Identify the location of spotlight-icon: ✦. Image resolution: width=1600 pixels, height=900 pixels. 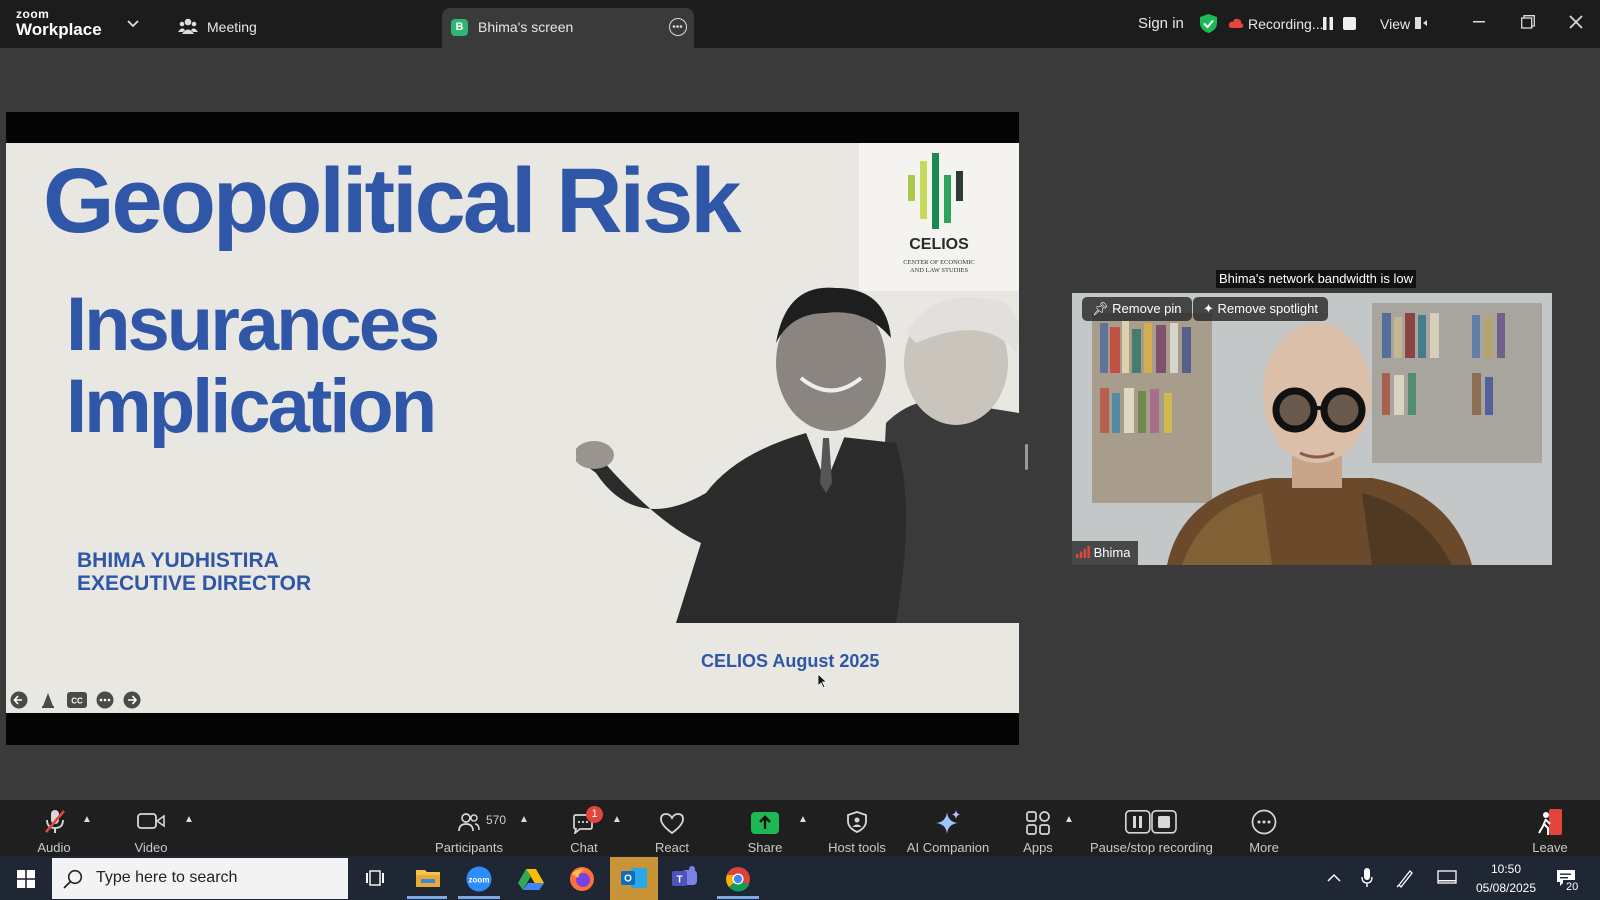
(1208, 308).